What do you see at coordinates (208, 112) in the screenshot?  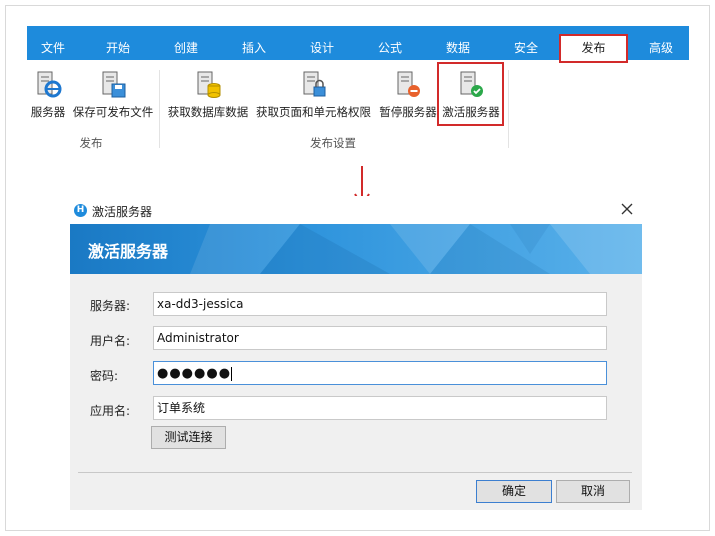 I see `get-db-data-label: 获取数据库数据` at bounding box center [208, 112].